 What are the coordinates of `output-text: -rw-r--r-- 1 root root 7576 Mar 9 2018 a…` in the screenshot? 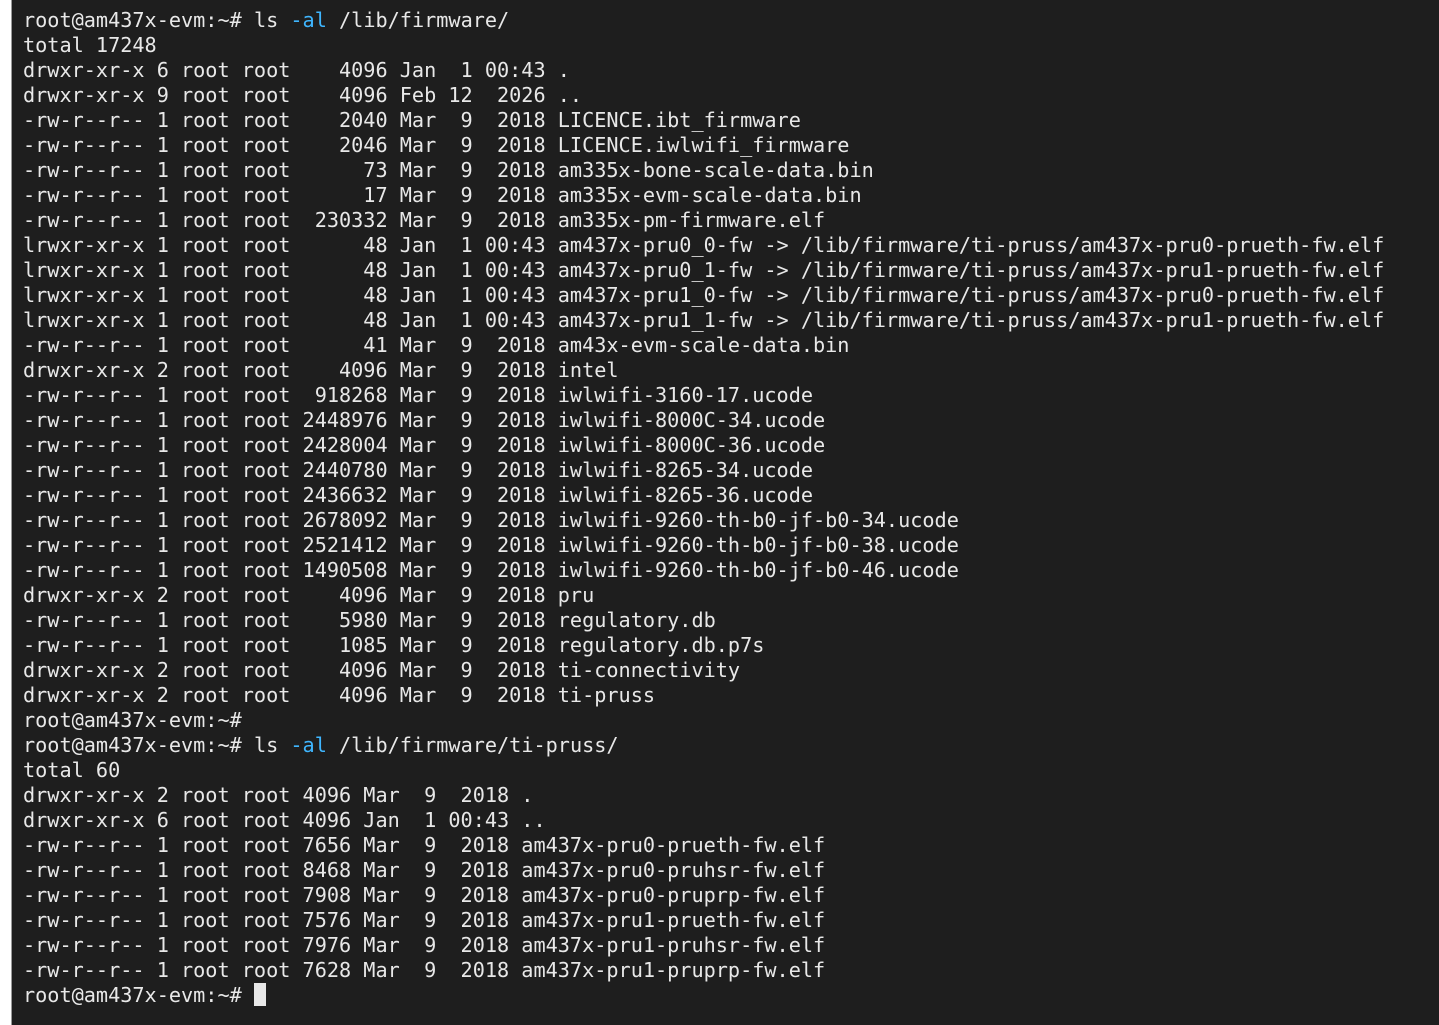 It's located at (424, 920).